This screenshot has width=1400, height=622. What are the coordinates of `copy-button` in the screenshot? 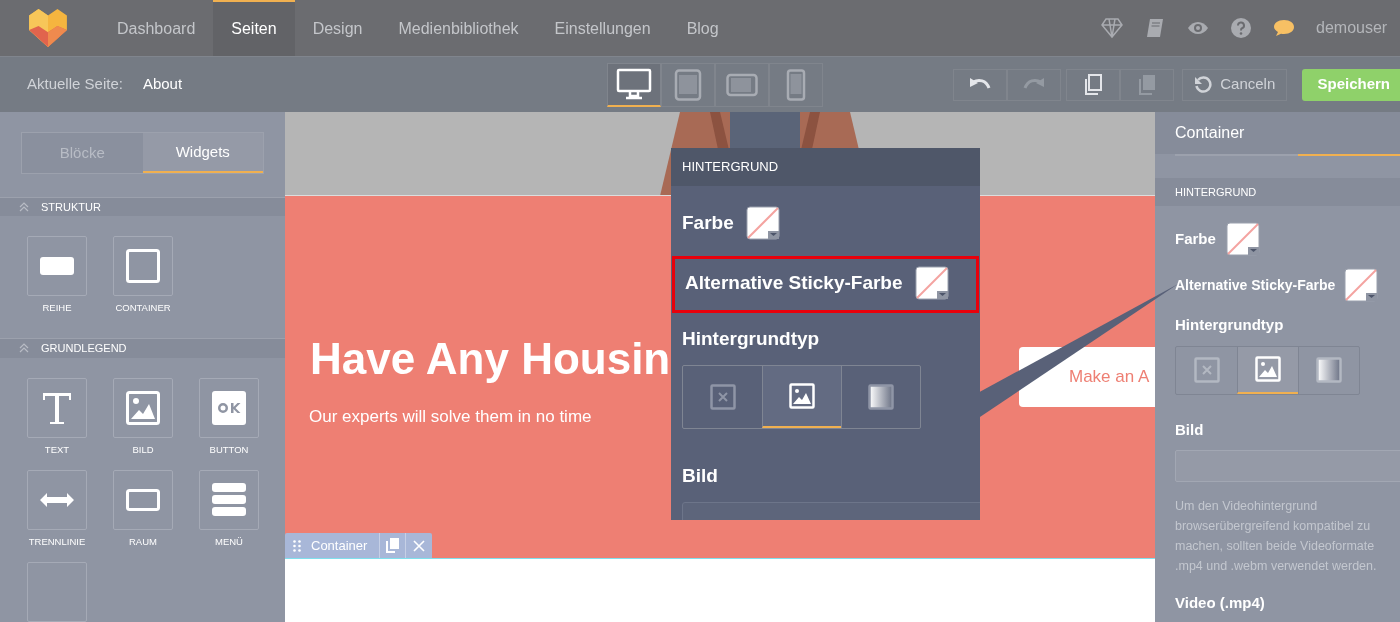 It's located at (1093, 84).